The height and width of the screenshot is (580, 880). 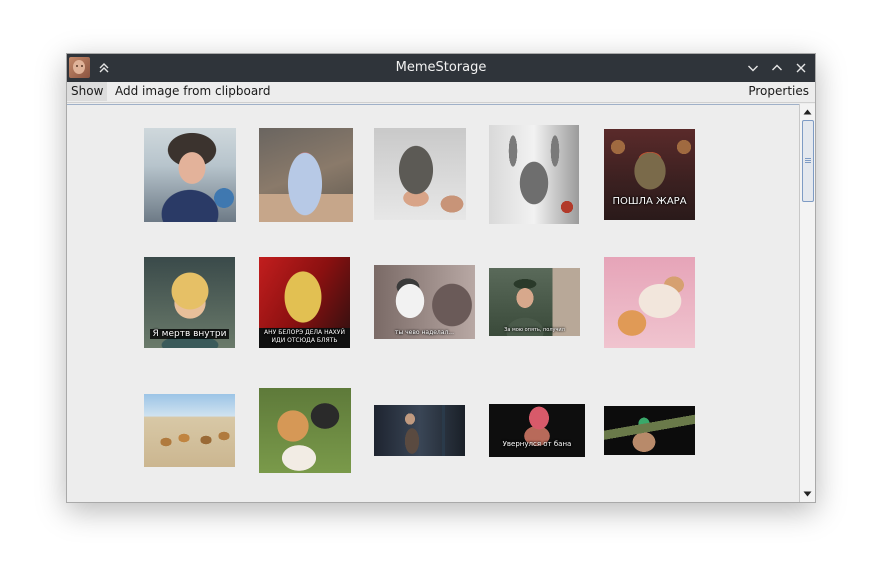 What do you see at coordinates (189, 430) in the screenshot?
I see `meme-corgis-beach` at bounding box center [189, 430].